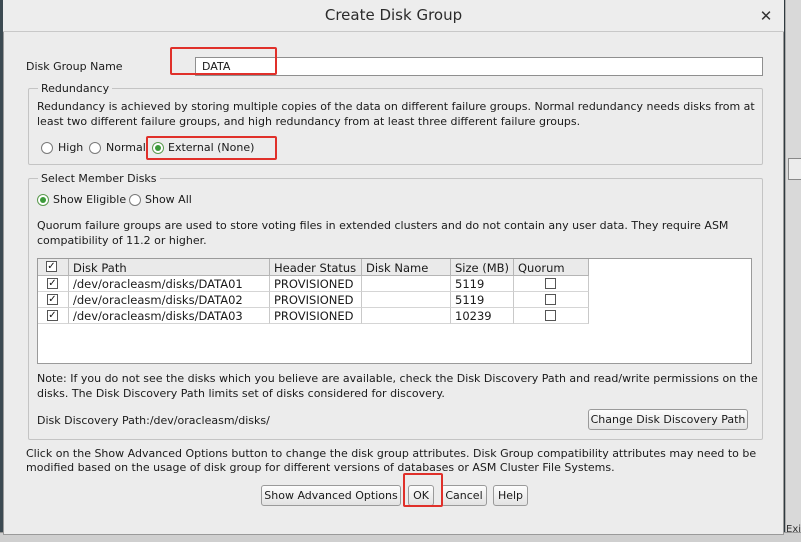 This screenshot has width=801, height=542. What do you see at coordinates (99, 178) in the screenshot?
I see `member-disks-legend: Select Member Disks` at bounding box center [99, 178].